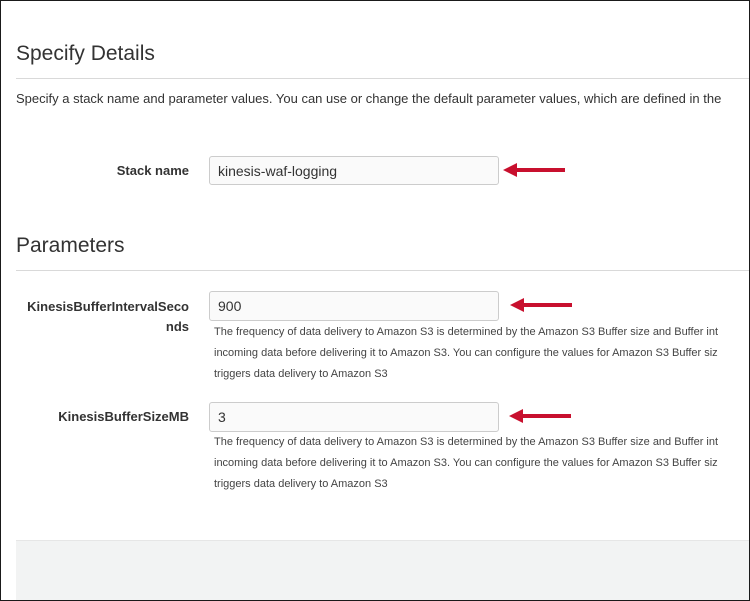 Image resolution: width=750 pixels, height=601 pixels. What do you see at coordinates (95, 317) in the screenshot?
I see `buffer-interval-label: KinesisBufferIntervalSeco nds` at bounding box center [95, 317].